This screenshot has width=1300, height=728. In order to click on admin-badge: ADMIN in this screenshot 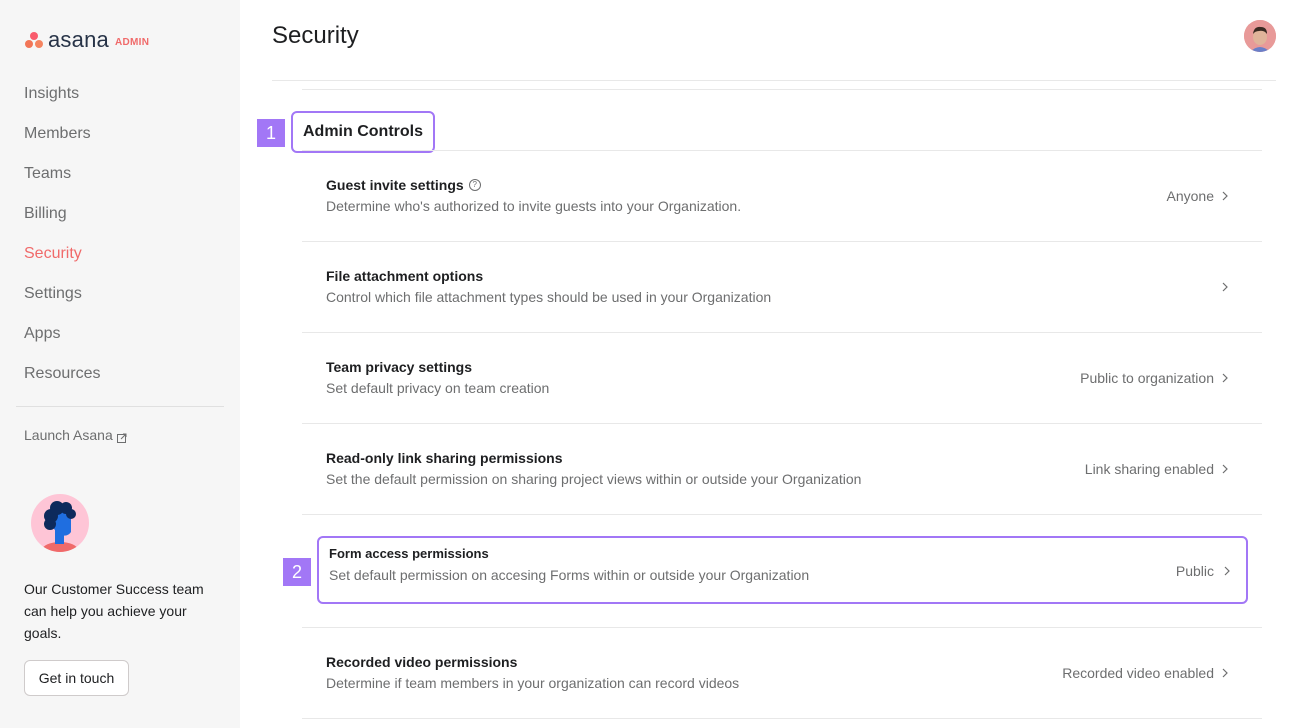, I will do `click(132, 42)`.